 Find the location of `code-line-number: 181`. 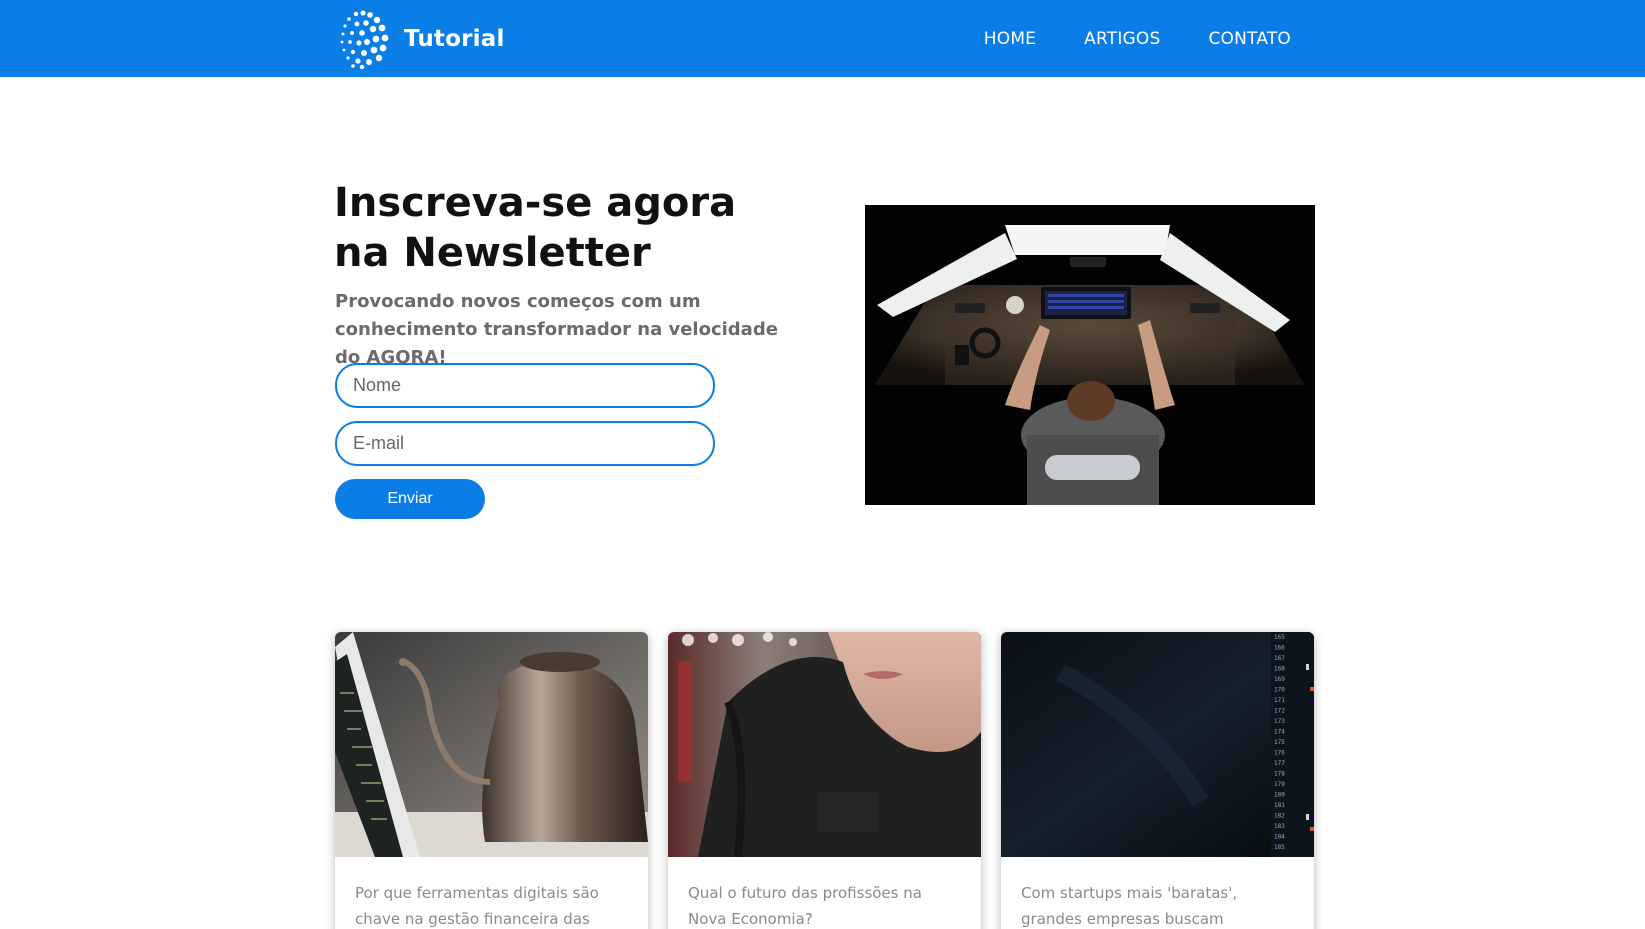

code-line-number: 181 is located at coordinates (1279, 805).